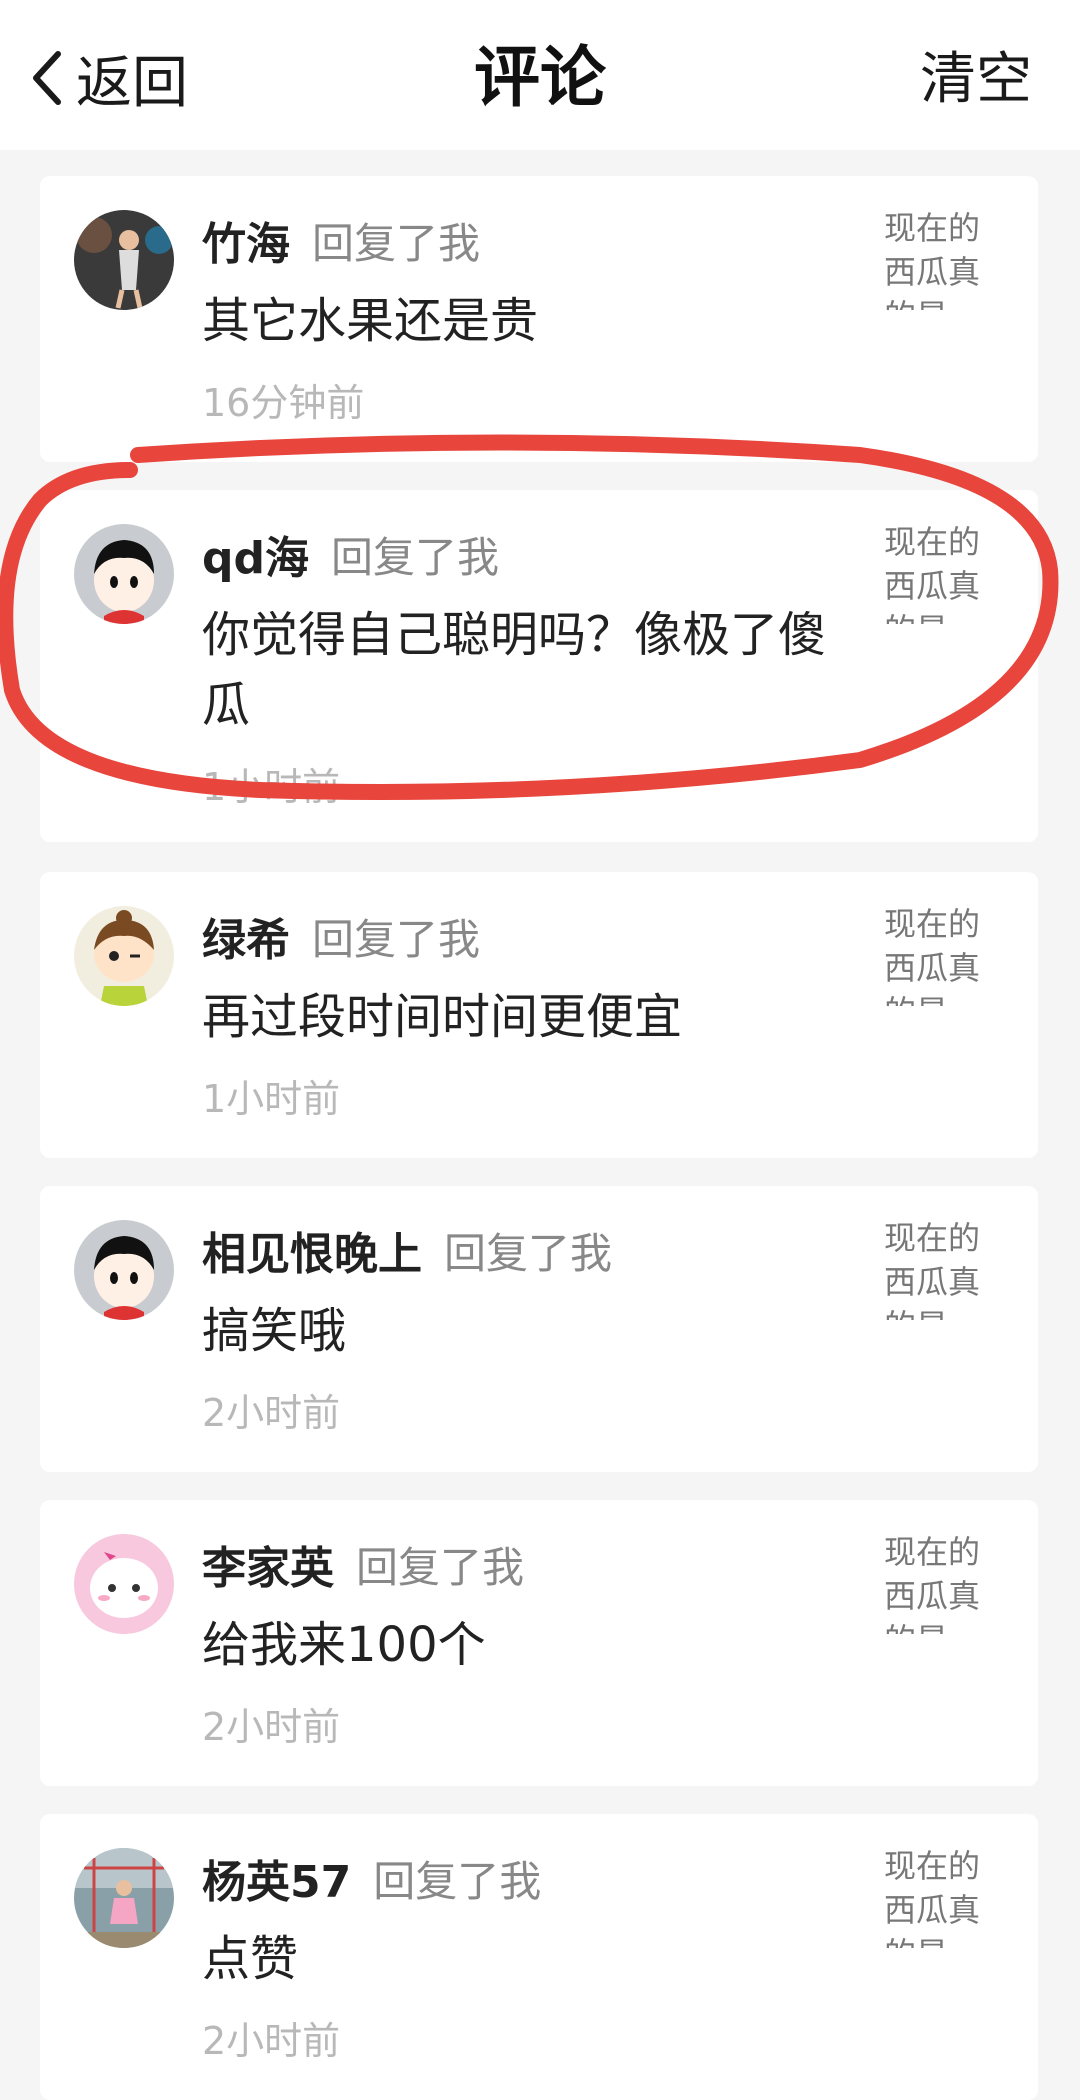 The height and width of the screenshot is (2100, 1080). Describe the element at coordinates (283, 403) in the screenshot. I see `comment-time: 16分钟前` at that location.